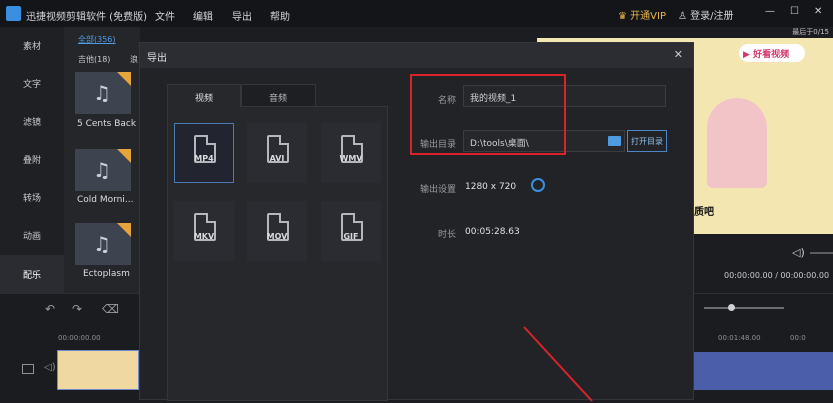 The height and width of the screenshot is (403, 833). Describe the element at coordinates (107, 124) in the screenshot. I see `music-title-1: 5 Cents Back` at that location.